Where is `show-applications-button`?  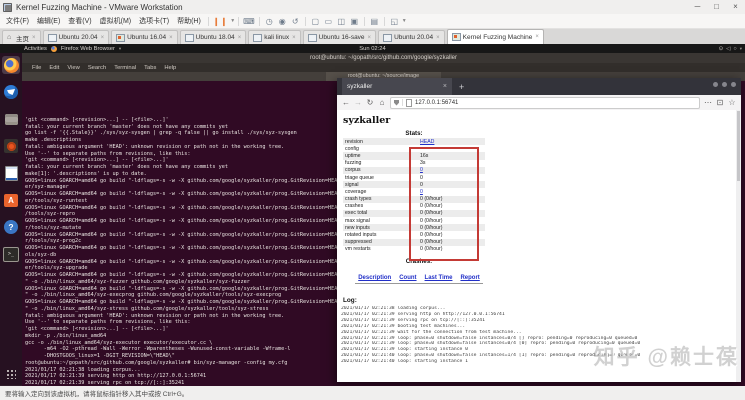 show-applications-button is located at coordinates (11, 374).